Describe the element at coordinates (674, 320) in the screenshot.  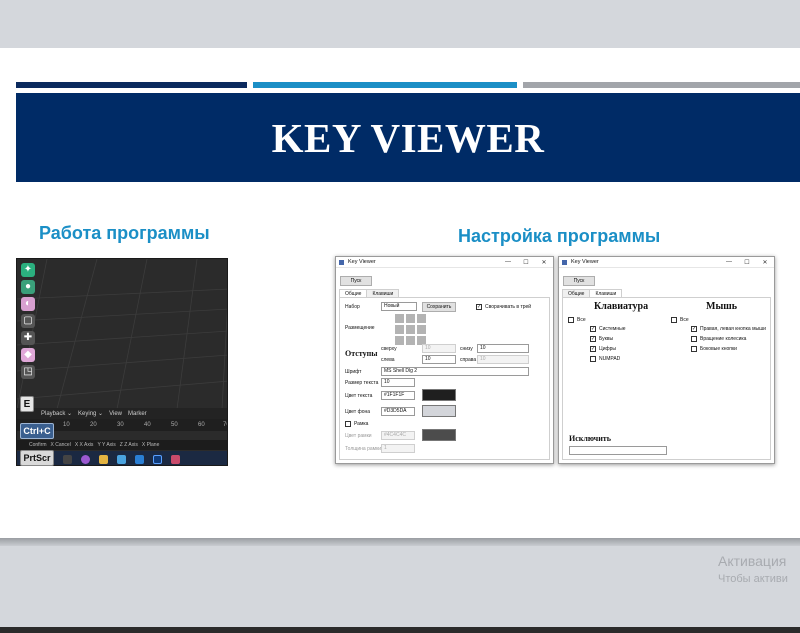
I see `mouse-all-checkbox` at that location.